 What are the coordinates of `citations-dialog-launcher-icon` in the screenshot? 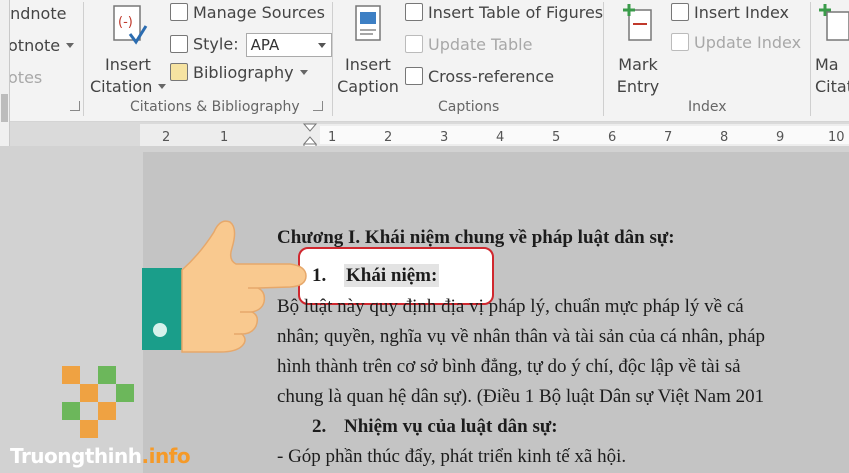 It's located at (318, 106).